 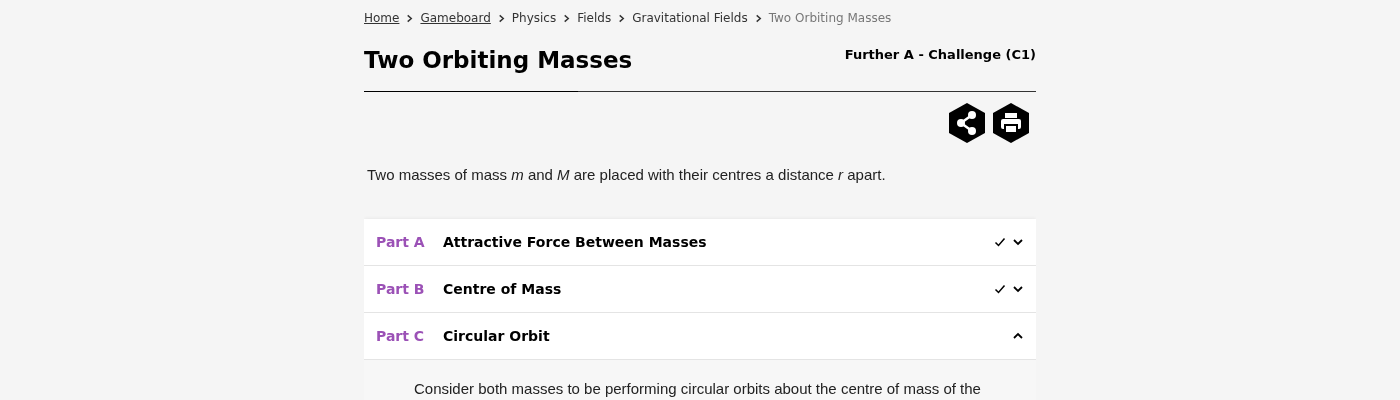 What do you see at coordinates (1011, 123) in the screenshot?
I see `print-icon` at bounding box center [1011, 123].